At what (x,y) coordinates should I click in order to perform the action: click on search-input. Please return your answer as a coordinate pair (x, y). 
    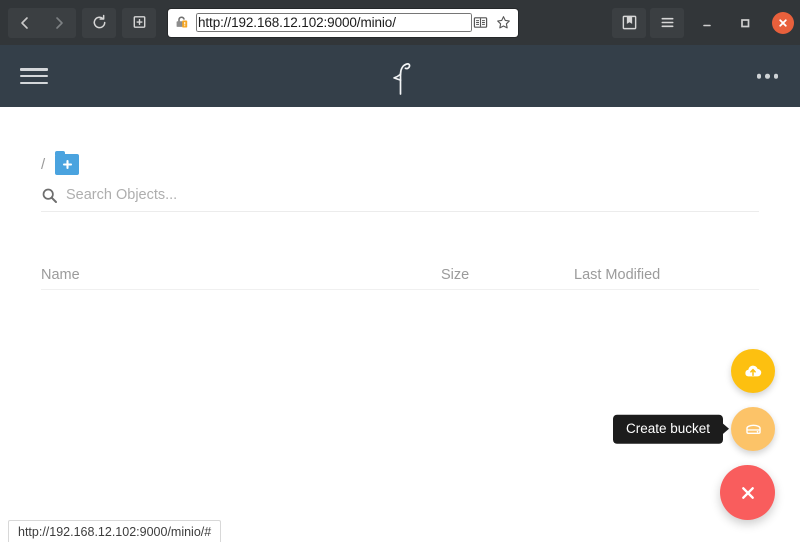
    Looking at the image, I should click on (412, 195).